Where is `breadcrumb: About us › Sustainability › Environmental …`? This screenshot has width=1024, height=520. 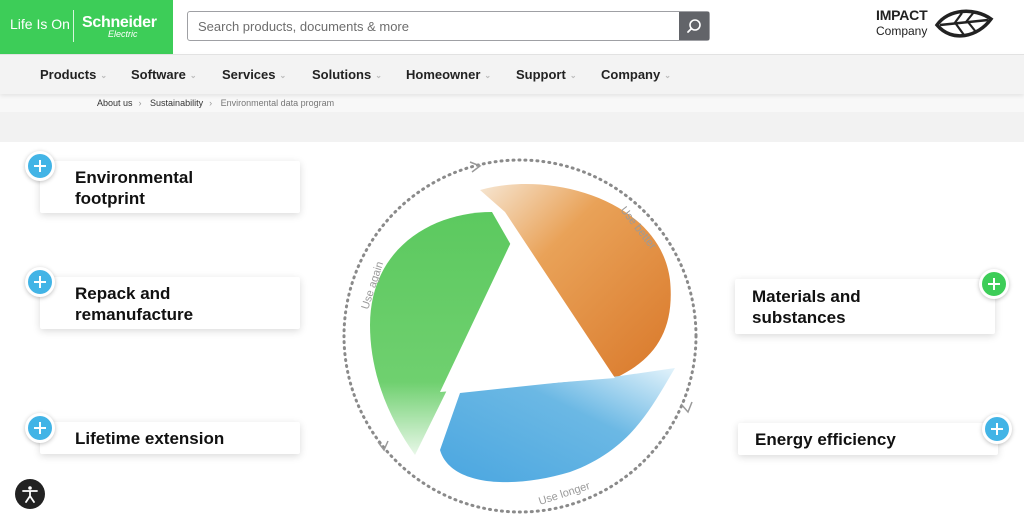
breadcrumb: About us › Sustainability › Environmental … is located at coordinates (218, 103).